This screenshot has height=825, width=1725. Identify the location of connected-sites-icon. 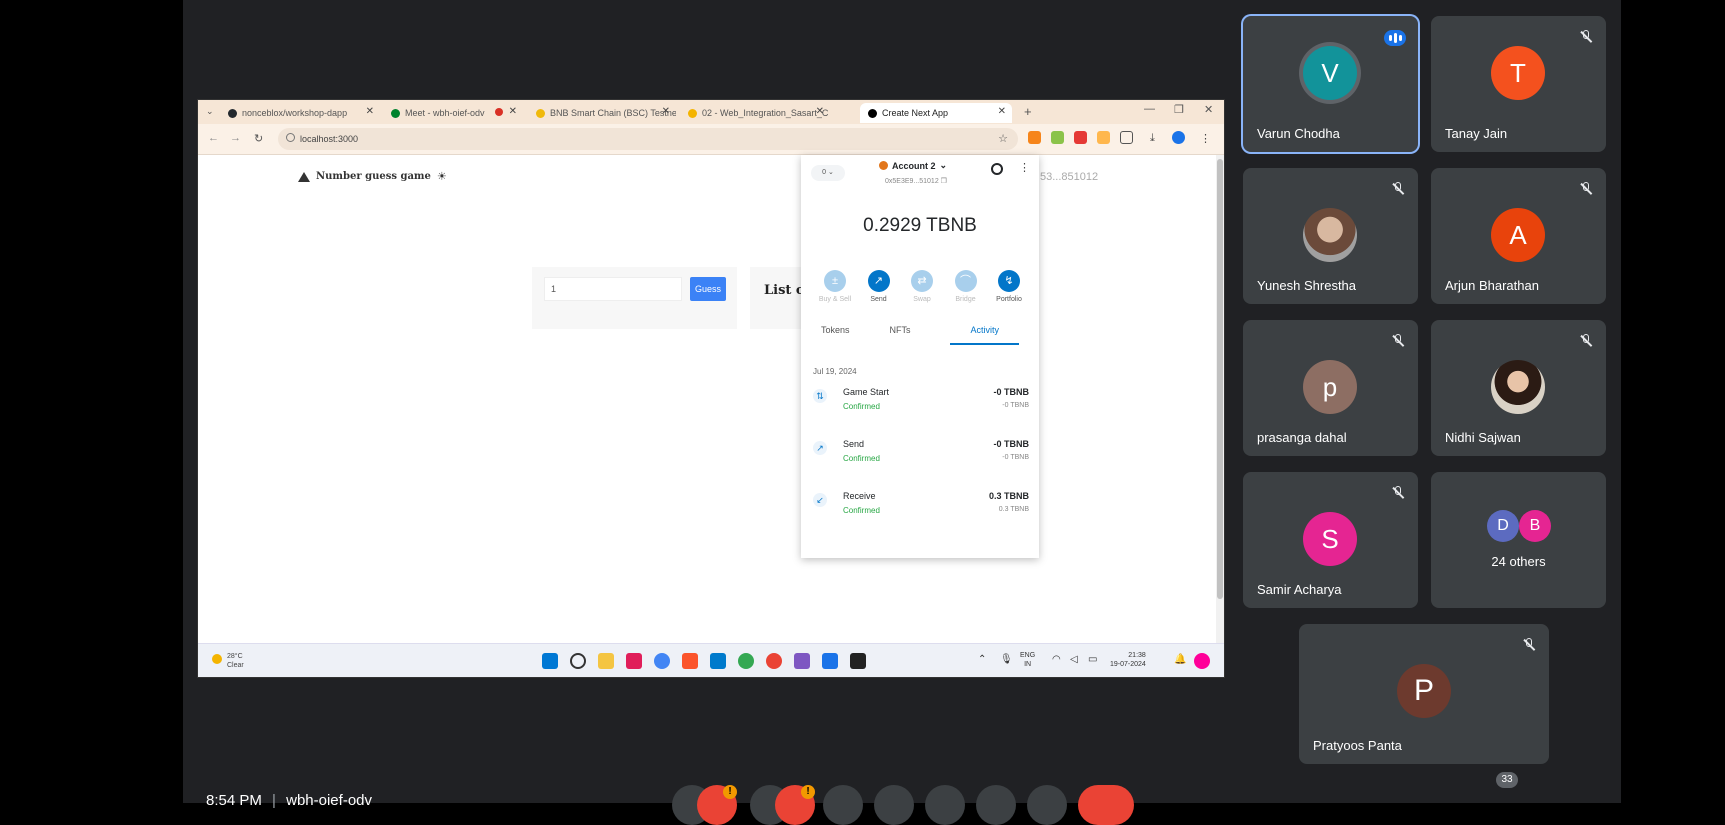
(997, 169).